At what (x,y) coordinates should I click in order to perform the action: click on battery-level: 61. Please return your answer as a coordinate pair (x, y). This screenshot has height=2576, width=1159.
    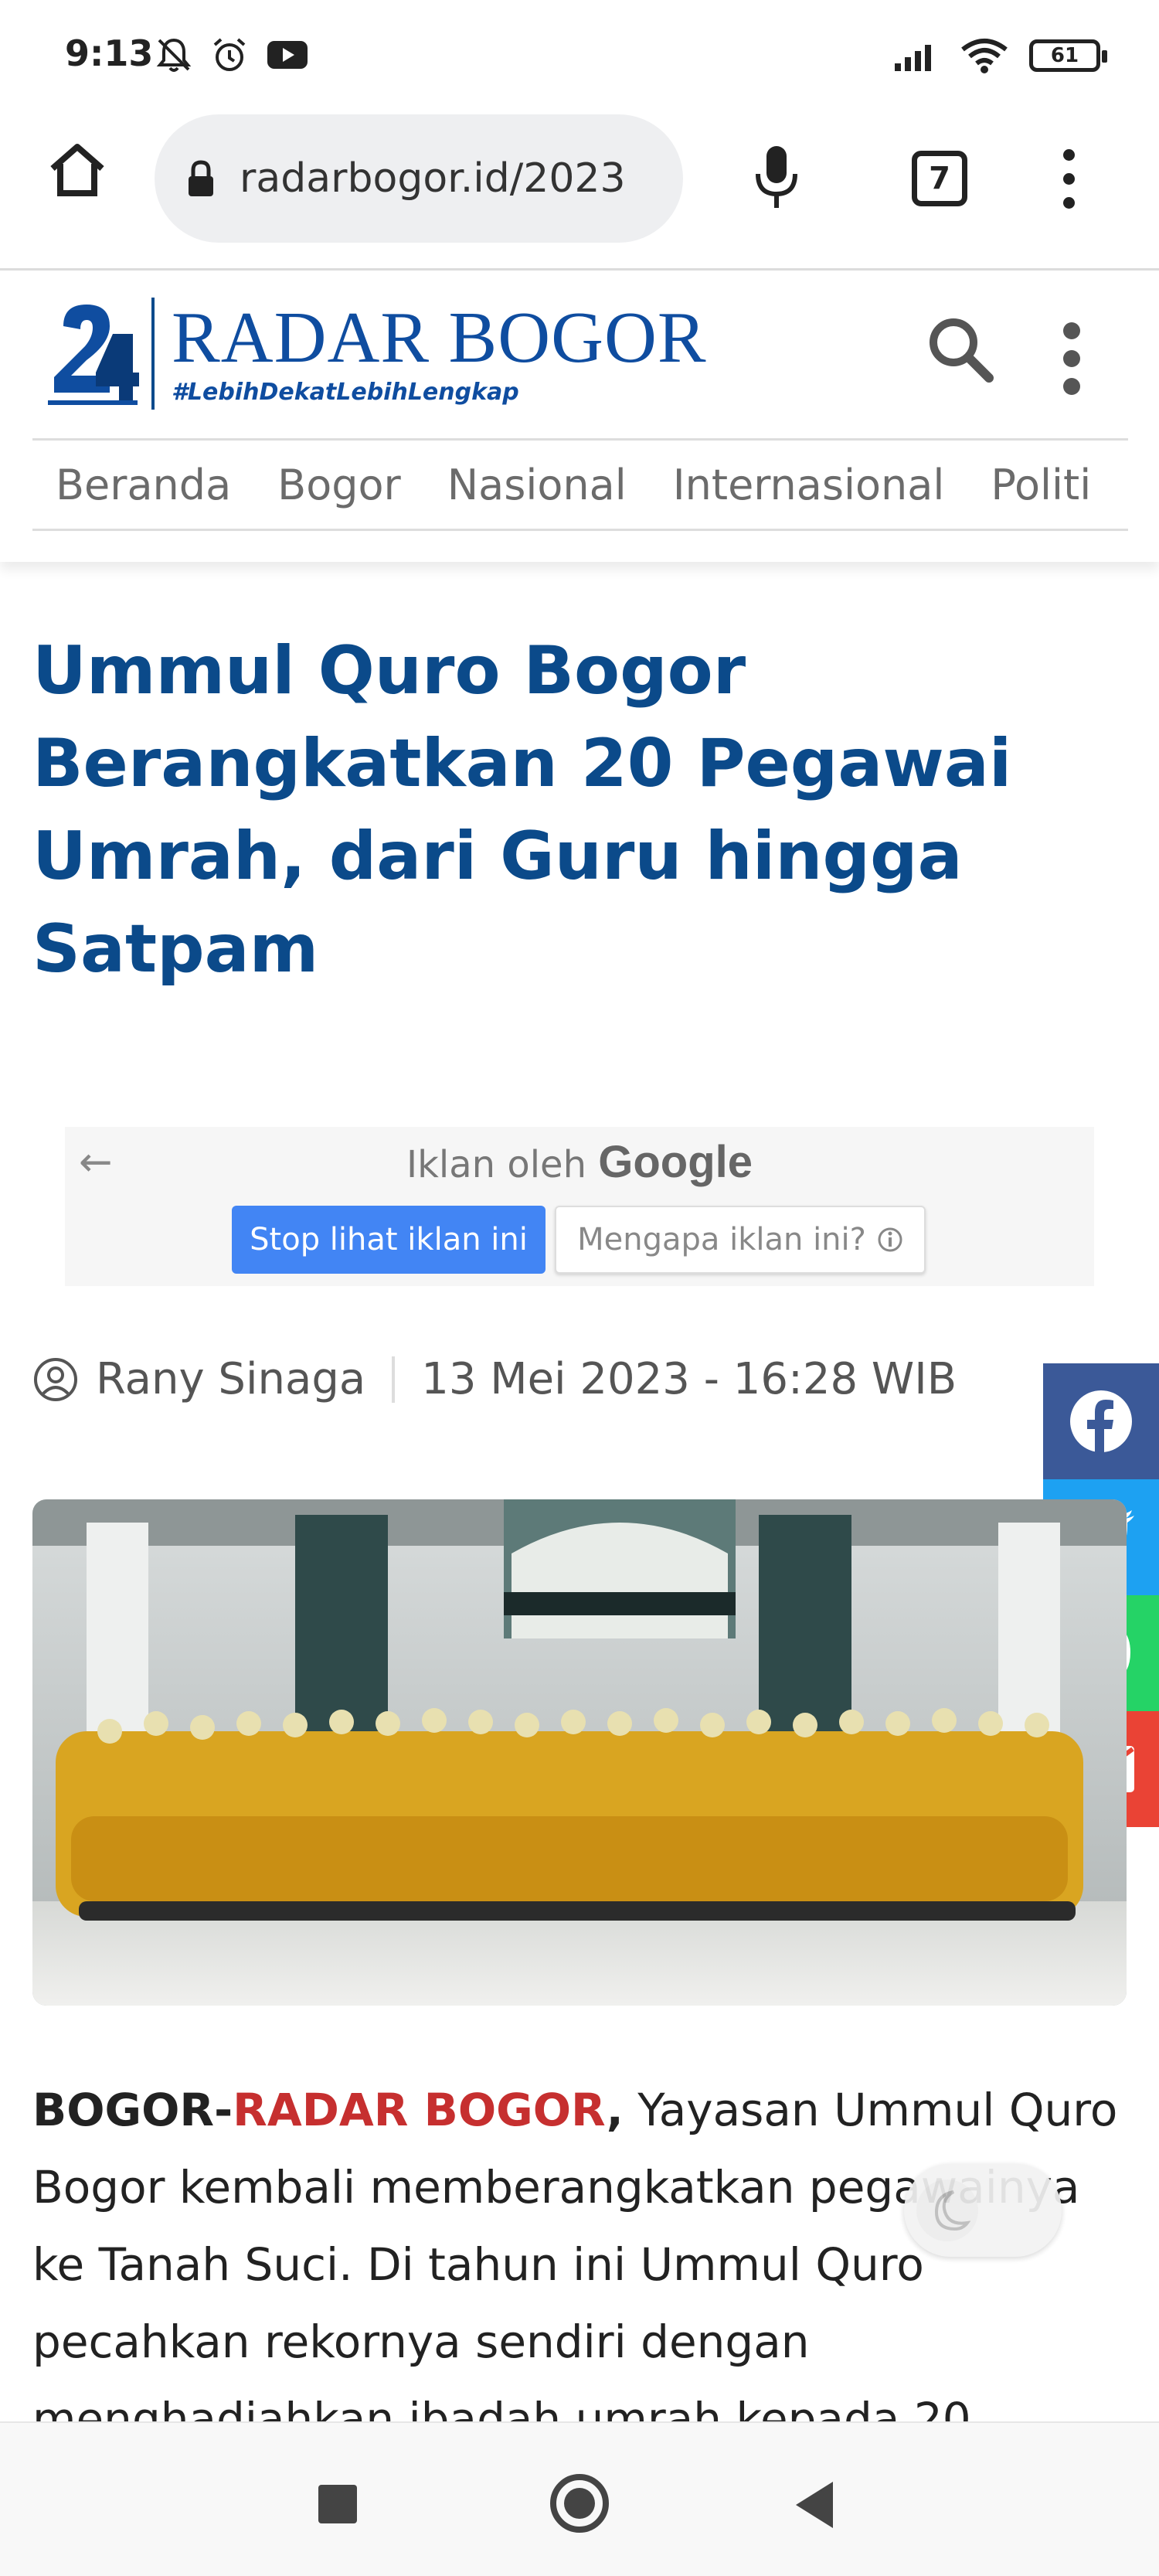
    Looking at the image, I should click on (1064, 55).